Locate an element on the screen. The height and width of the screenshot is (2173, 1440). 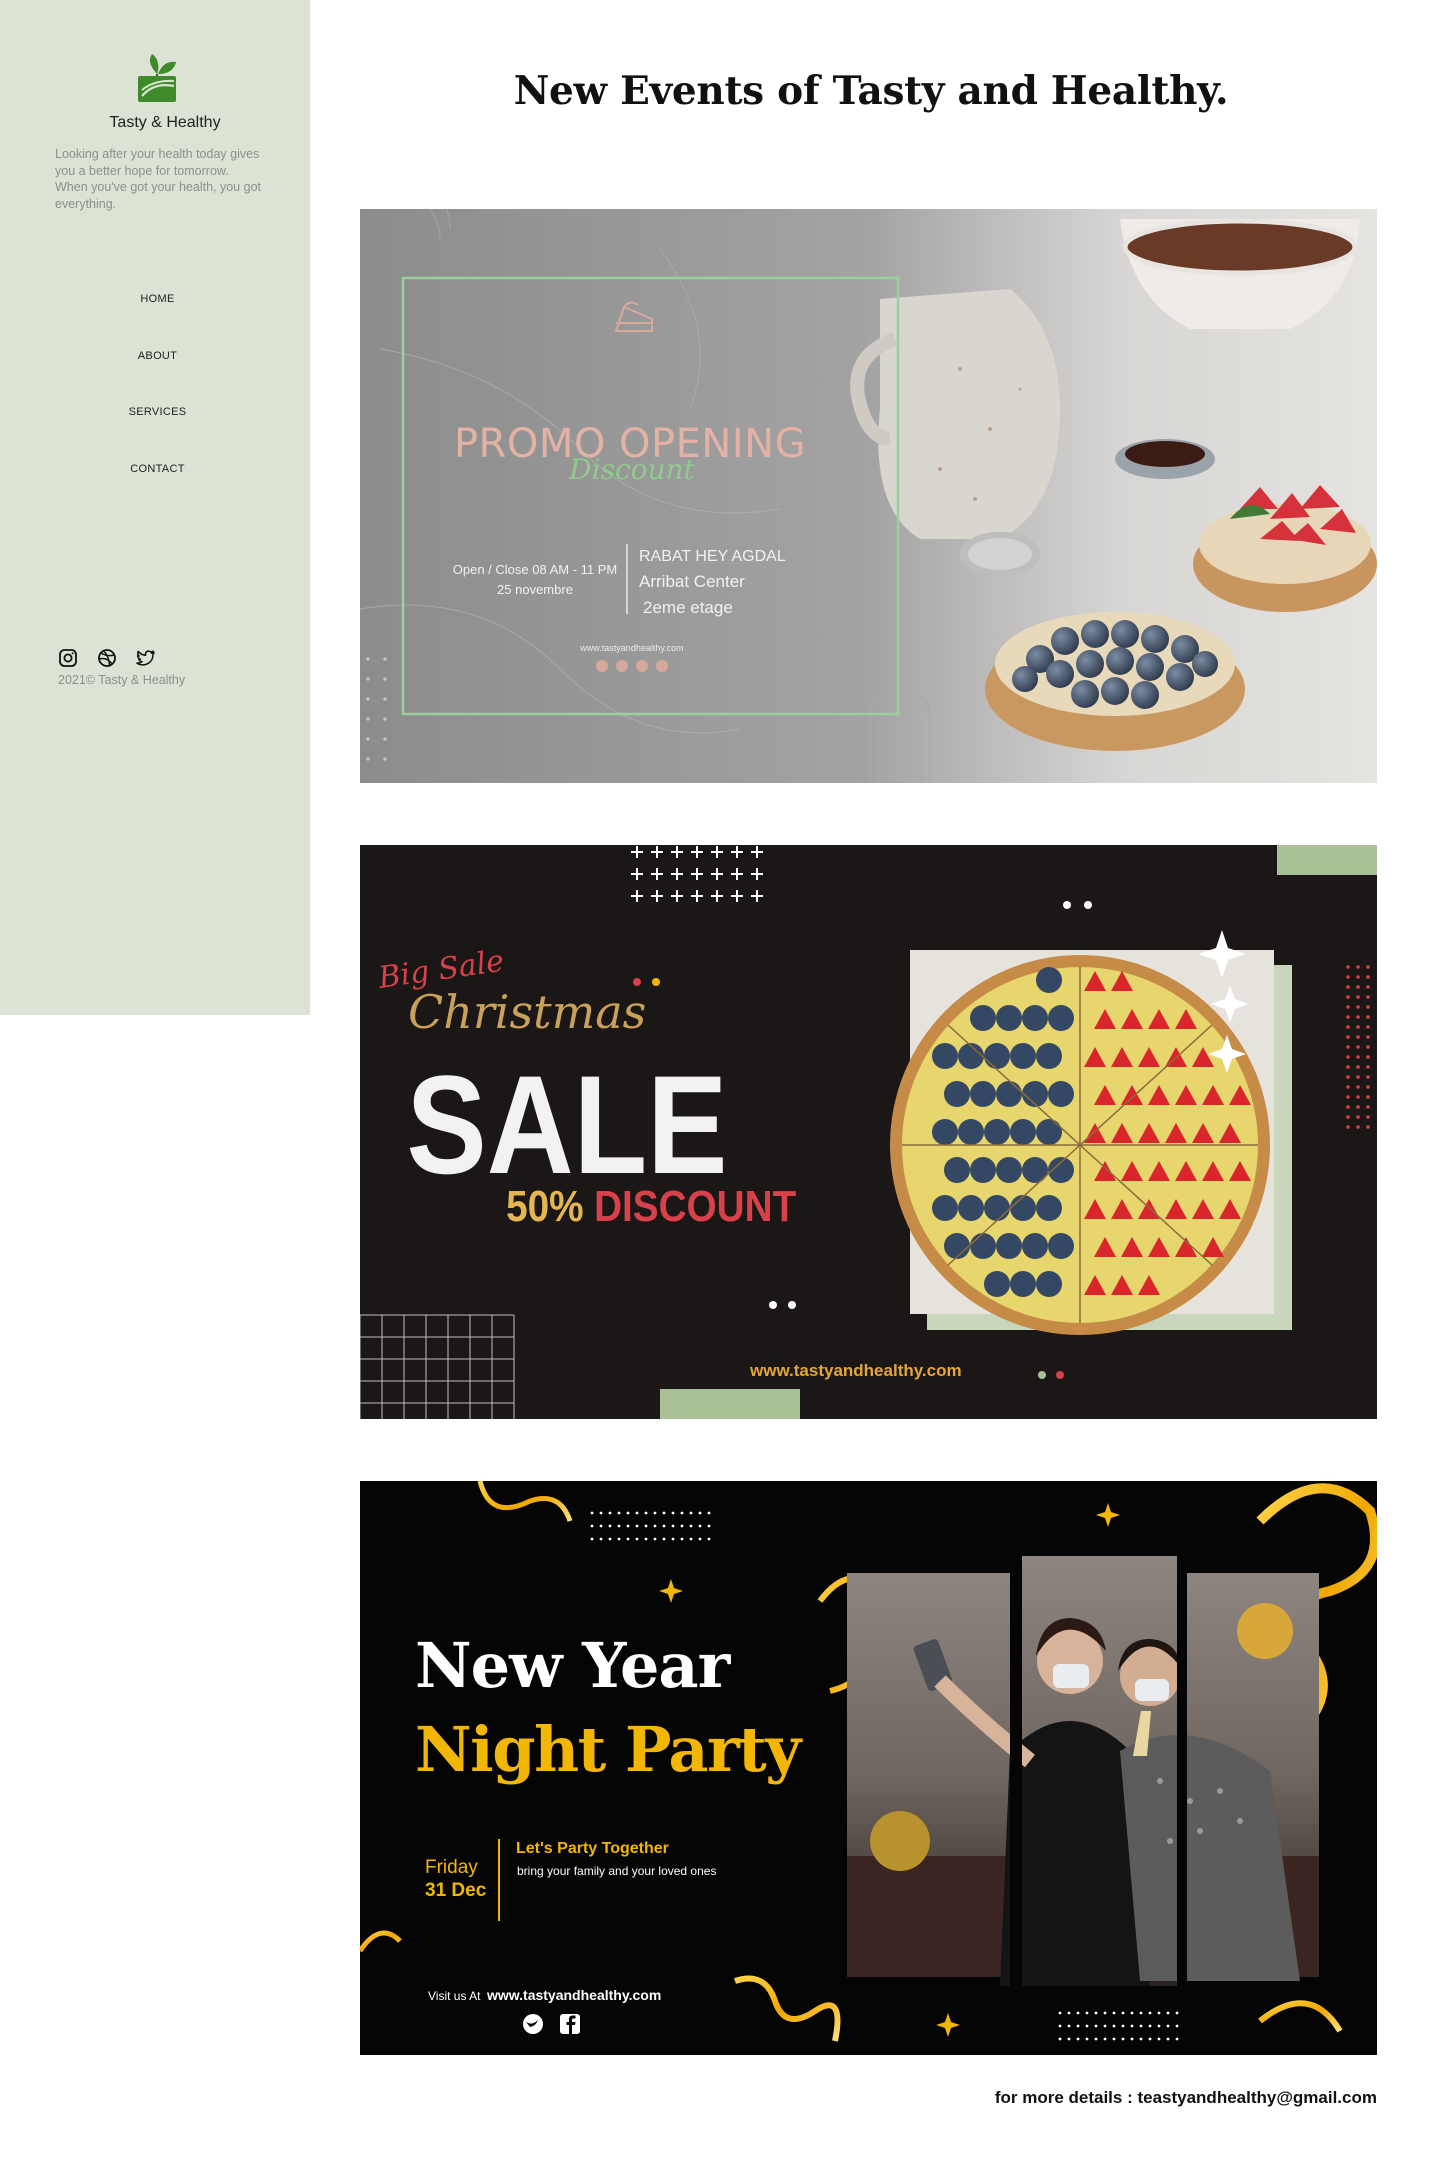
promo-script: Discount is located at coordinates (631, 469).